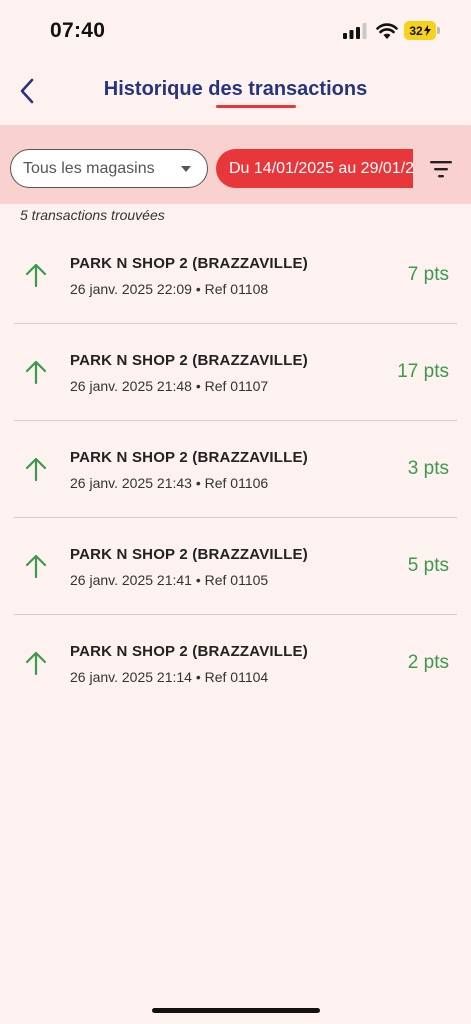 This screenshot has height=1024, width=471. I want to click on battery-nub, so click(438, 30).